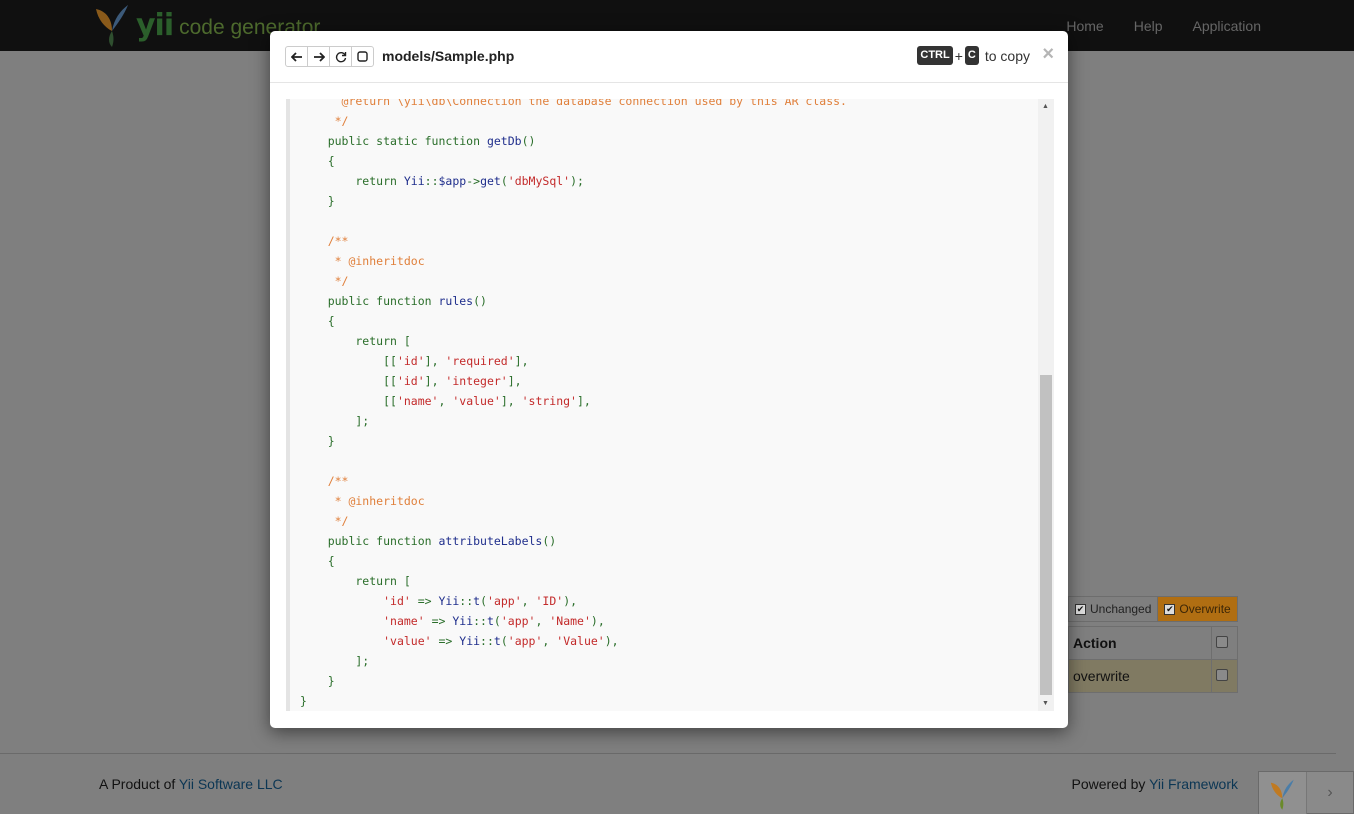 The width and height of the screenshot is (1354, 814). What do you see at coordinates (577, 181) in the screenshot?
I see `code-token: );` at bounding box center [577, 181].